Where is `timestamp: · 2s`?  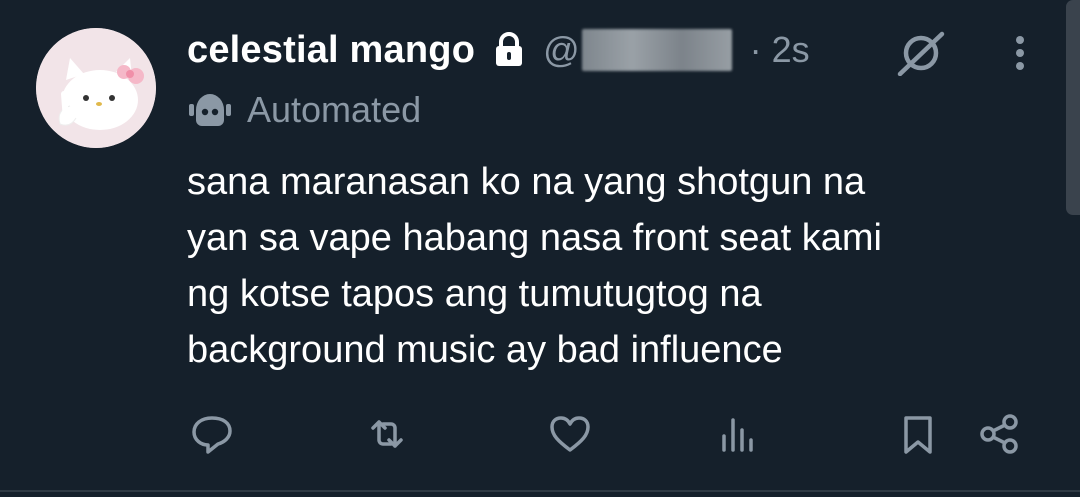 timestamp: · 2s is located at coordinates (780, 50).